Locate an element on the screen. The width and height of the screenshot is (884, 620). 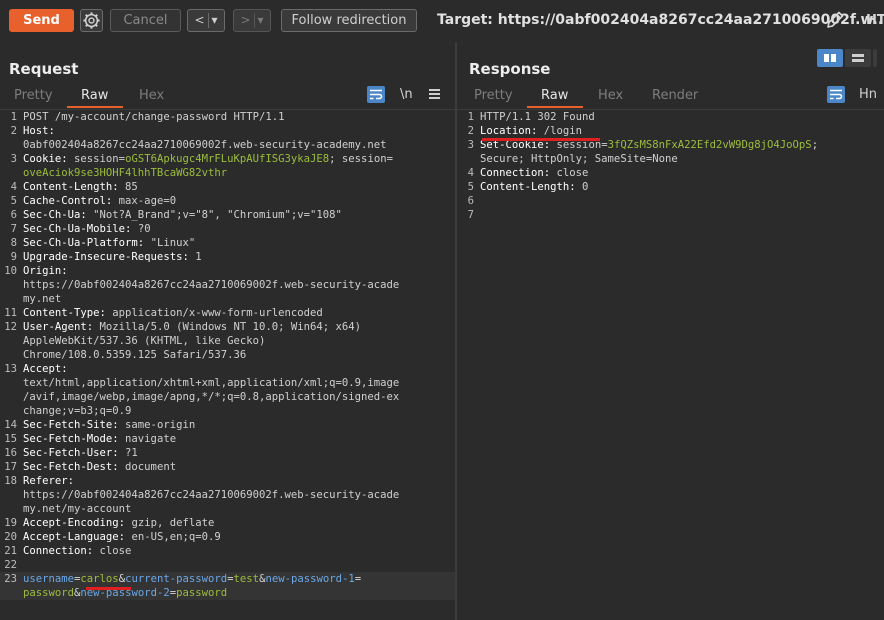
layout-stacked-button is located at coordinates (858, 58).